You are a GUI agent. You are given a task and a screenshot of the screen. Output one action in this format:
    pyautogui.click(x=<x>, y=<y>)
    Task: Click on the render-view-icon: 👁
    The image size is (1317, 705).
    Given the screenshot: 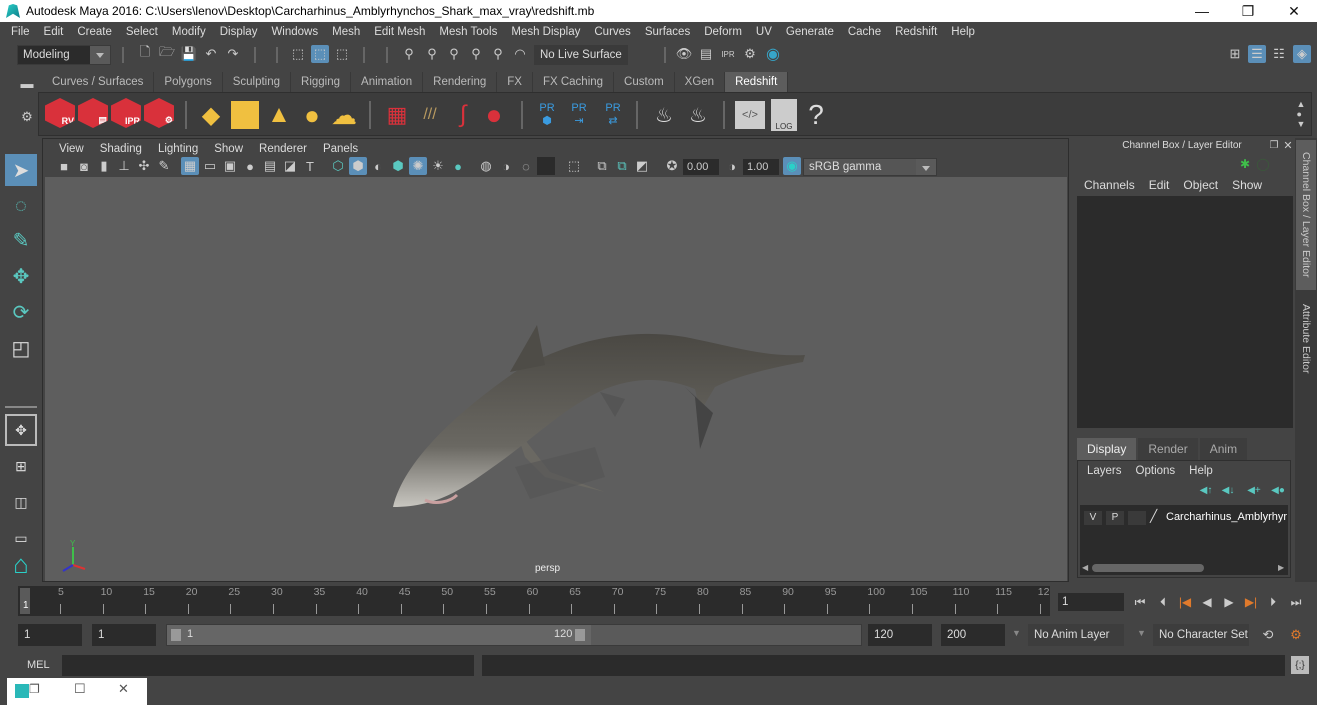 What is the action you would take?
    pyautogui.click(x=684, y=54)
    